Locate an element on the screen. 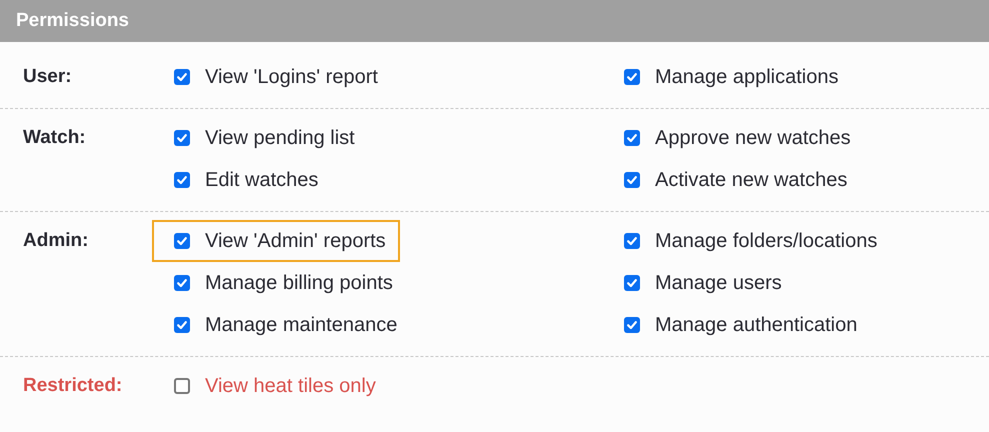  panel-title: Permissions is located at coordinates (494, 21).